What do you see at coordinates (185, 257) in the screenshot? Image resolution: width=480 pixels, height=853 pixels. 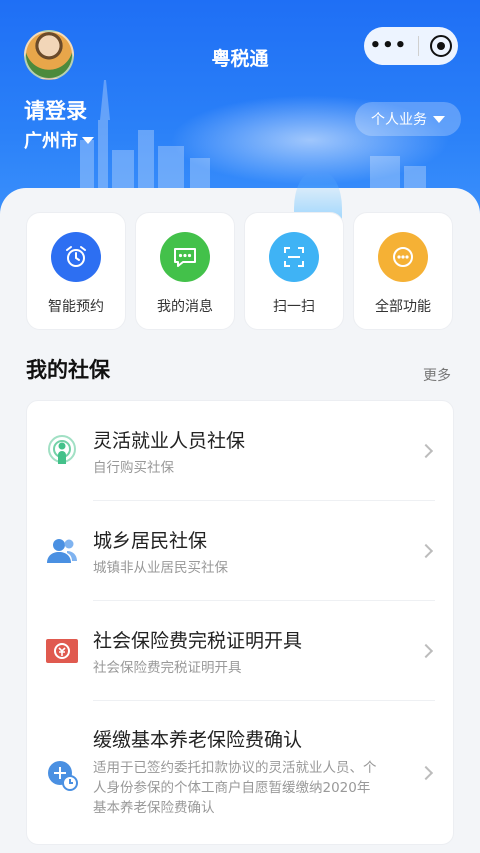 I see `chat-bubble-icon` at bounding box center [185, 257].